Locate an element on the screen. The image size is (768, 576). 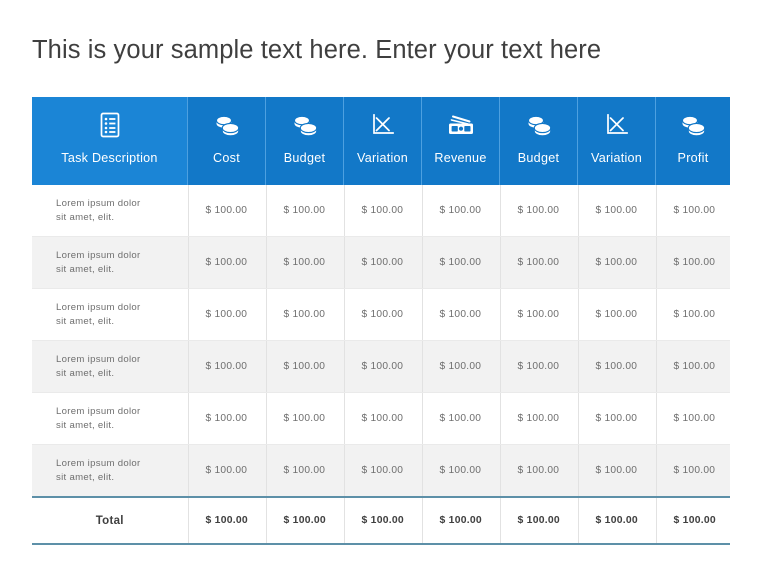
column-header-variation-2: Variation is located at coordinates (617, 141).